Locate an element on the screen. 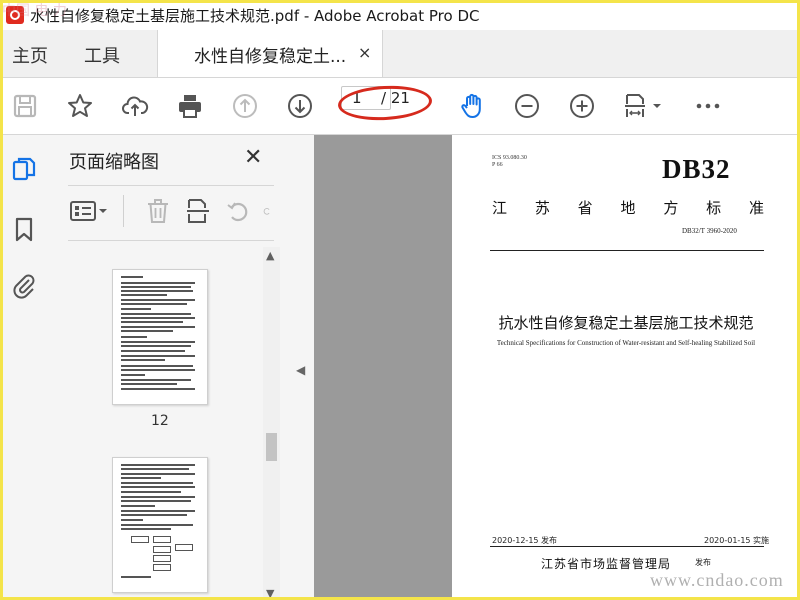 Image resolution: width=800 pixels, height=600 pixels. thumbnail-options-icon is located at coordinates (91, 211).